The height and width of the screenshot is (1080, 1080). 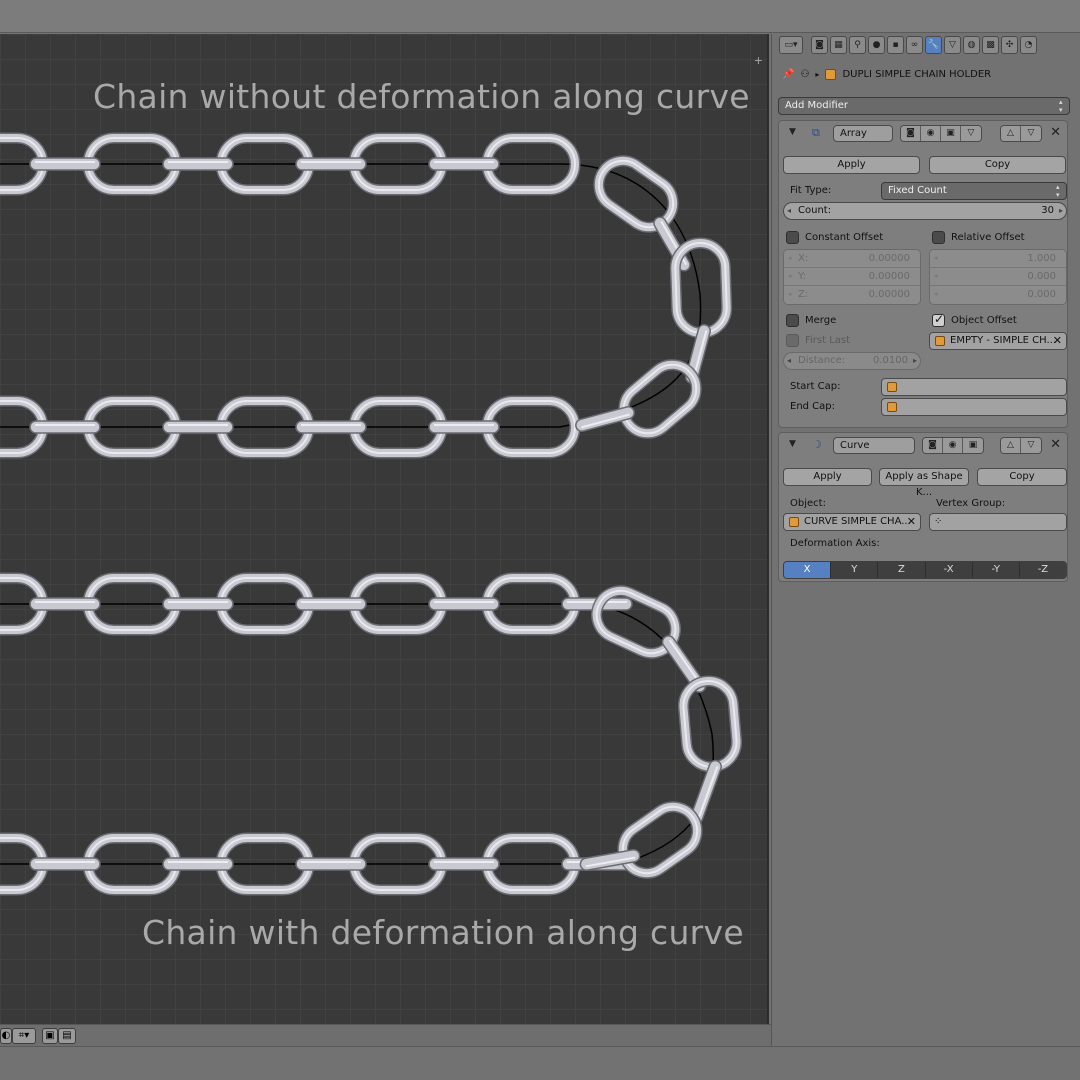 I want to click on physics-tab-icon: ◔, so click(x=1028, y=45).